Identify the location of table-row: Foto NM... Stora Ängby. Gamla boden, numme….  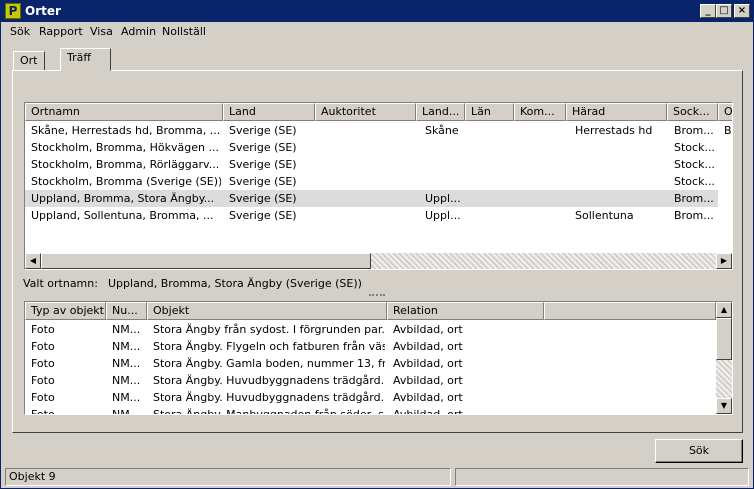
(370, 363).